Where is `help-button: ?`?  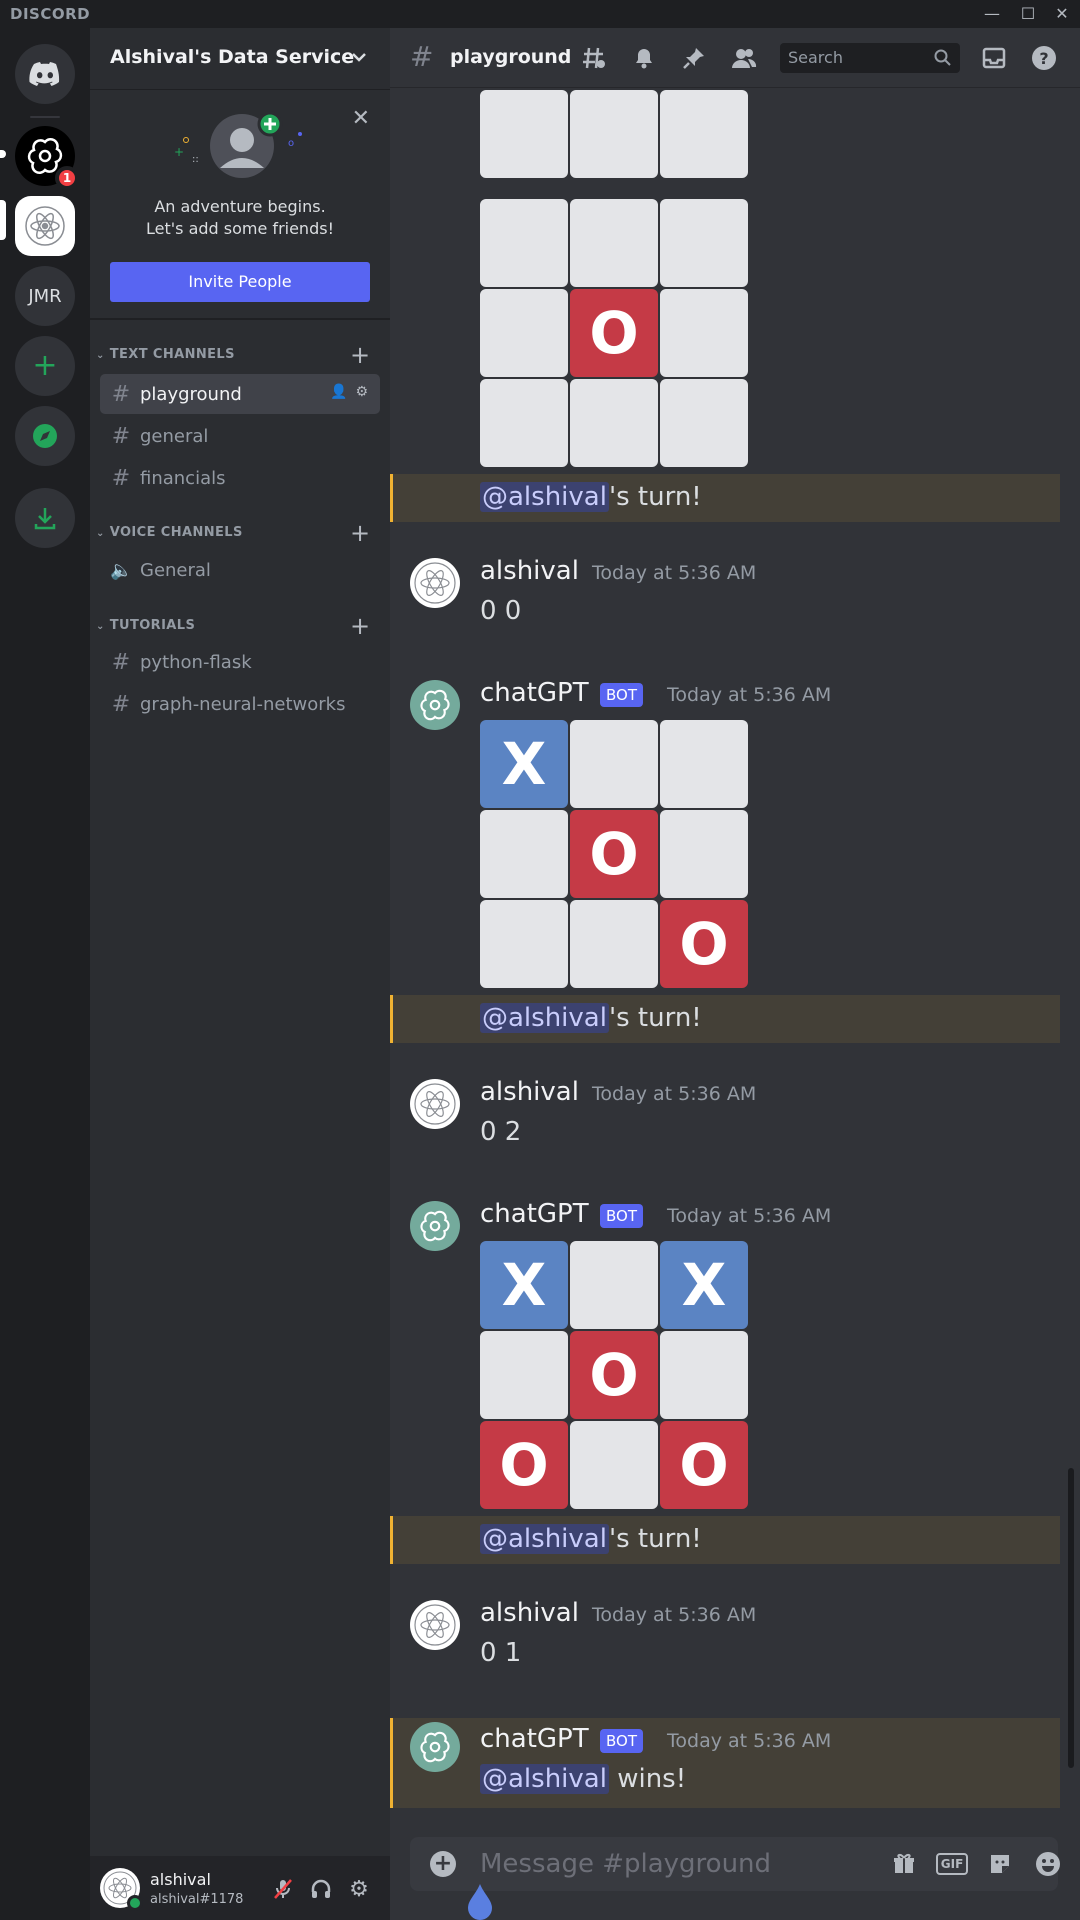 help-button: ? is located at coordinates (1044, 58).